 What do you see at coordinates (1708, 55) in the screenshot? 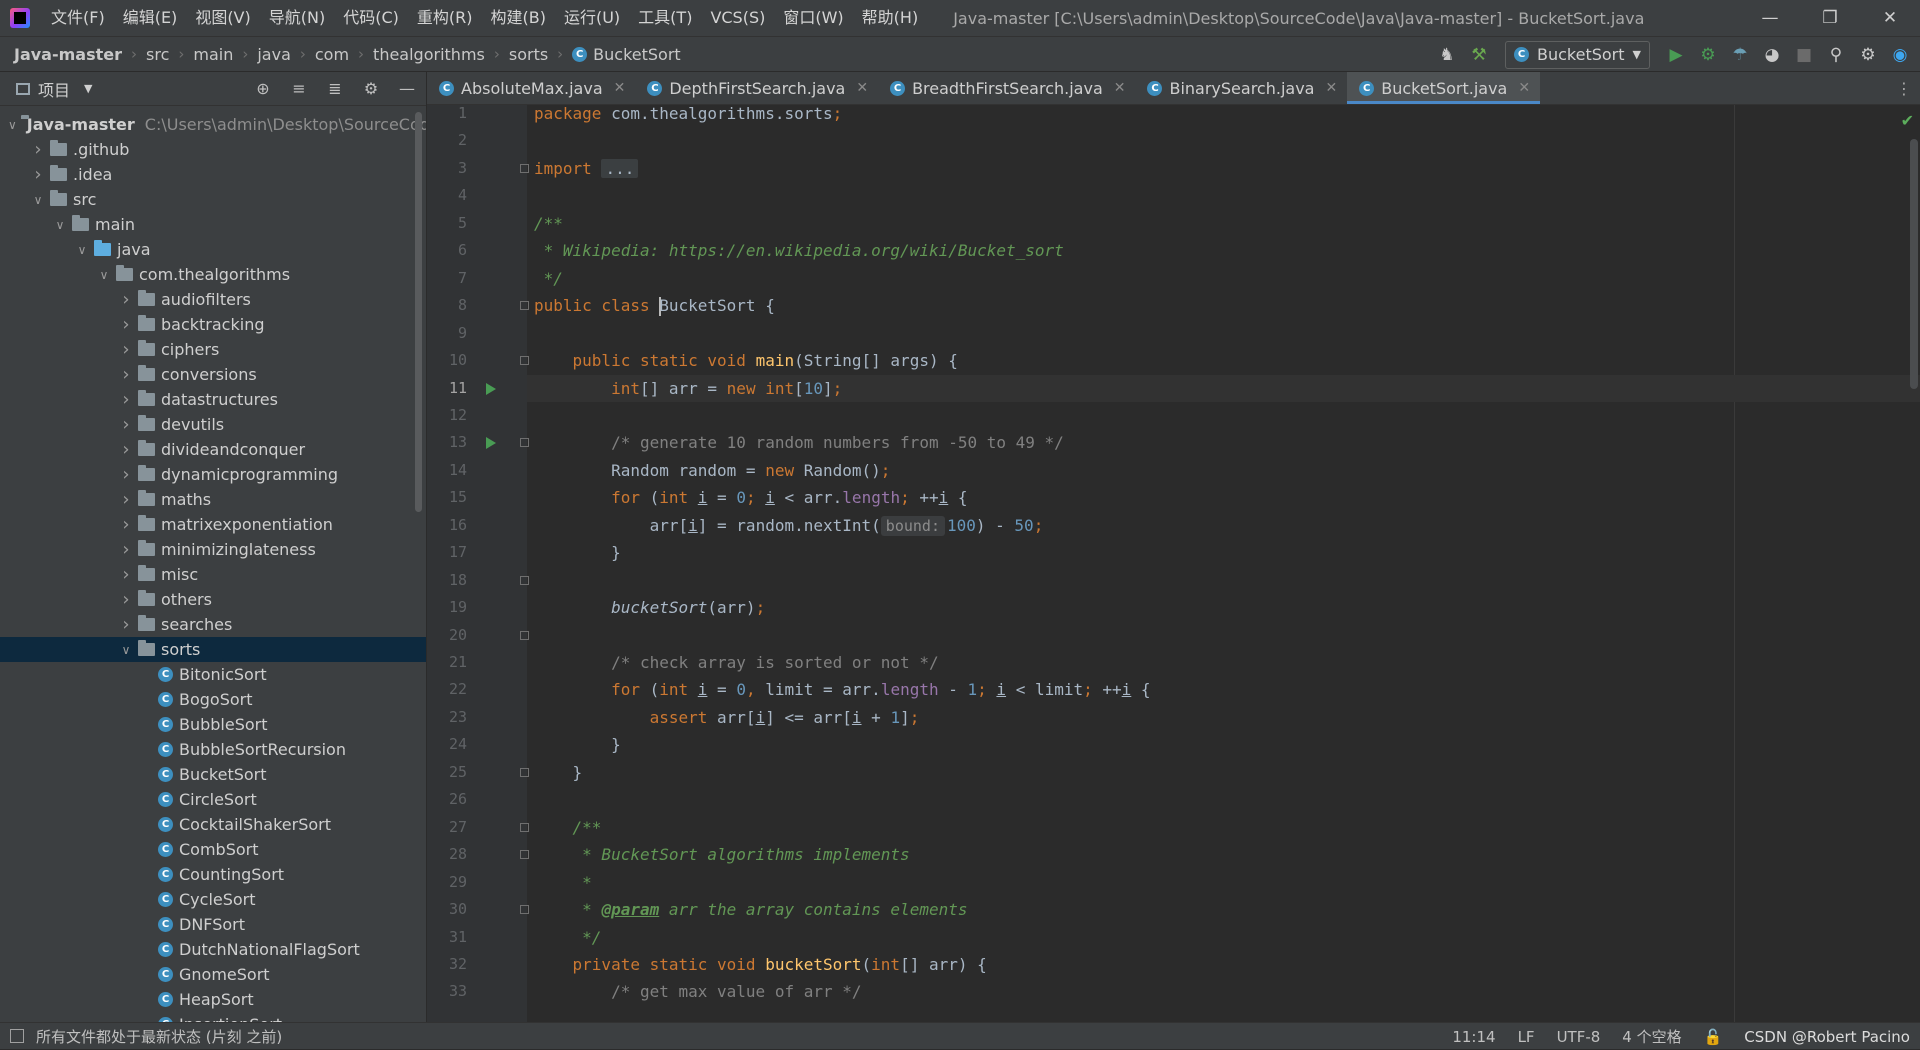
I see `debug-icon: ⚙` at bounding box center [1708, 55].